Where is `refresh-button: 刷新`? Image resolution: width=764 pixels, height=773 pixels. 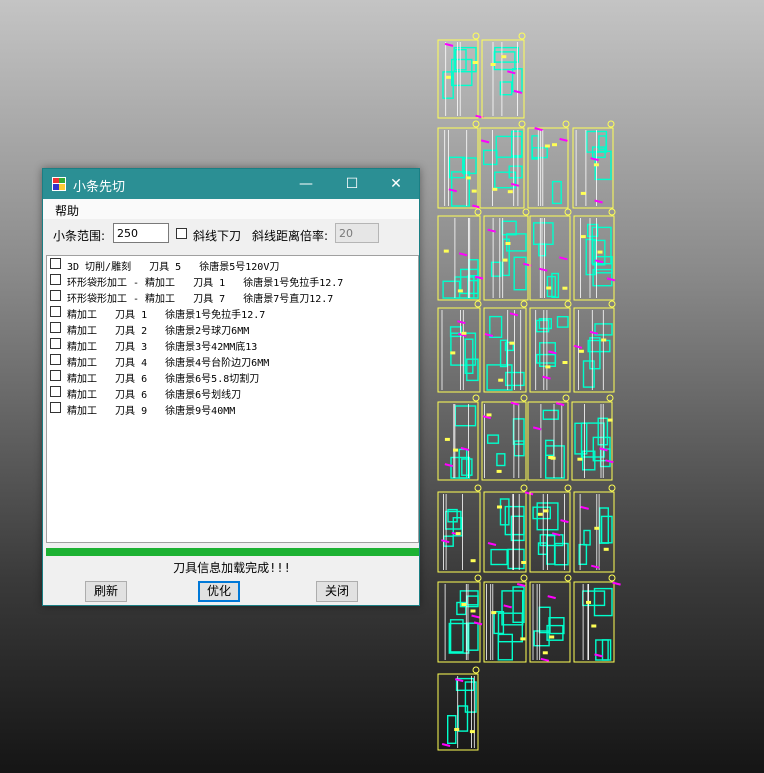 refresh-button: 刷新 is located at coordinates (106, 591).